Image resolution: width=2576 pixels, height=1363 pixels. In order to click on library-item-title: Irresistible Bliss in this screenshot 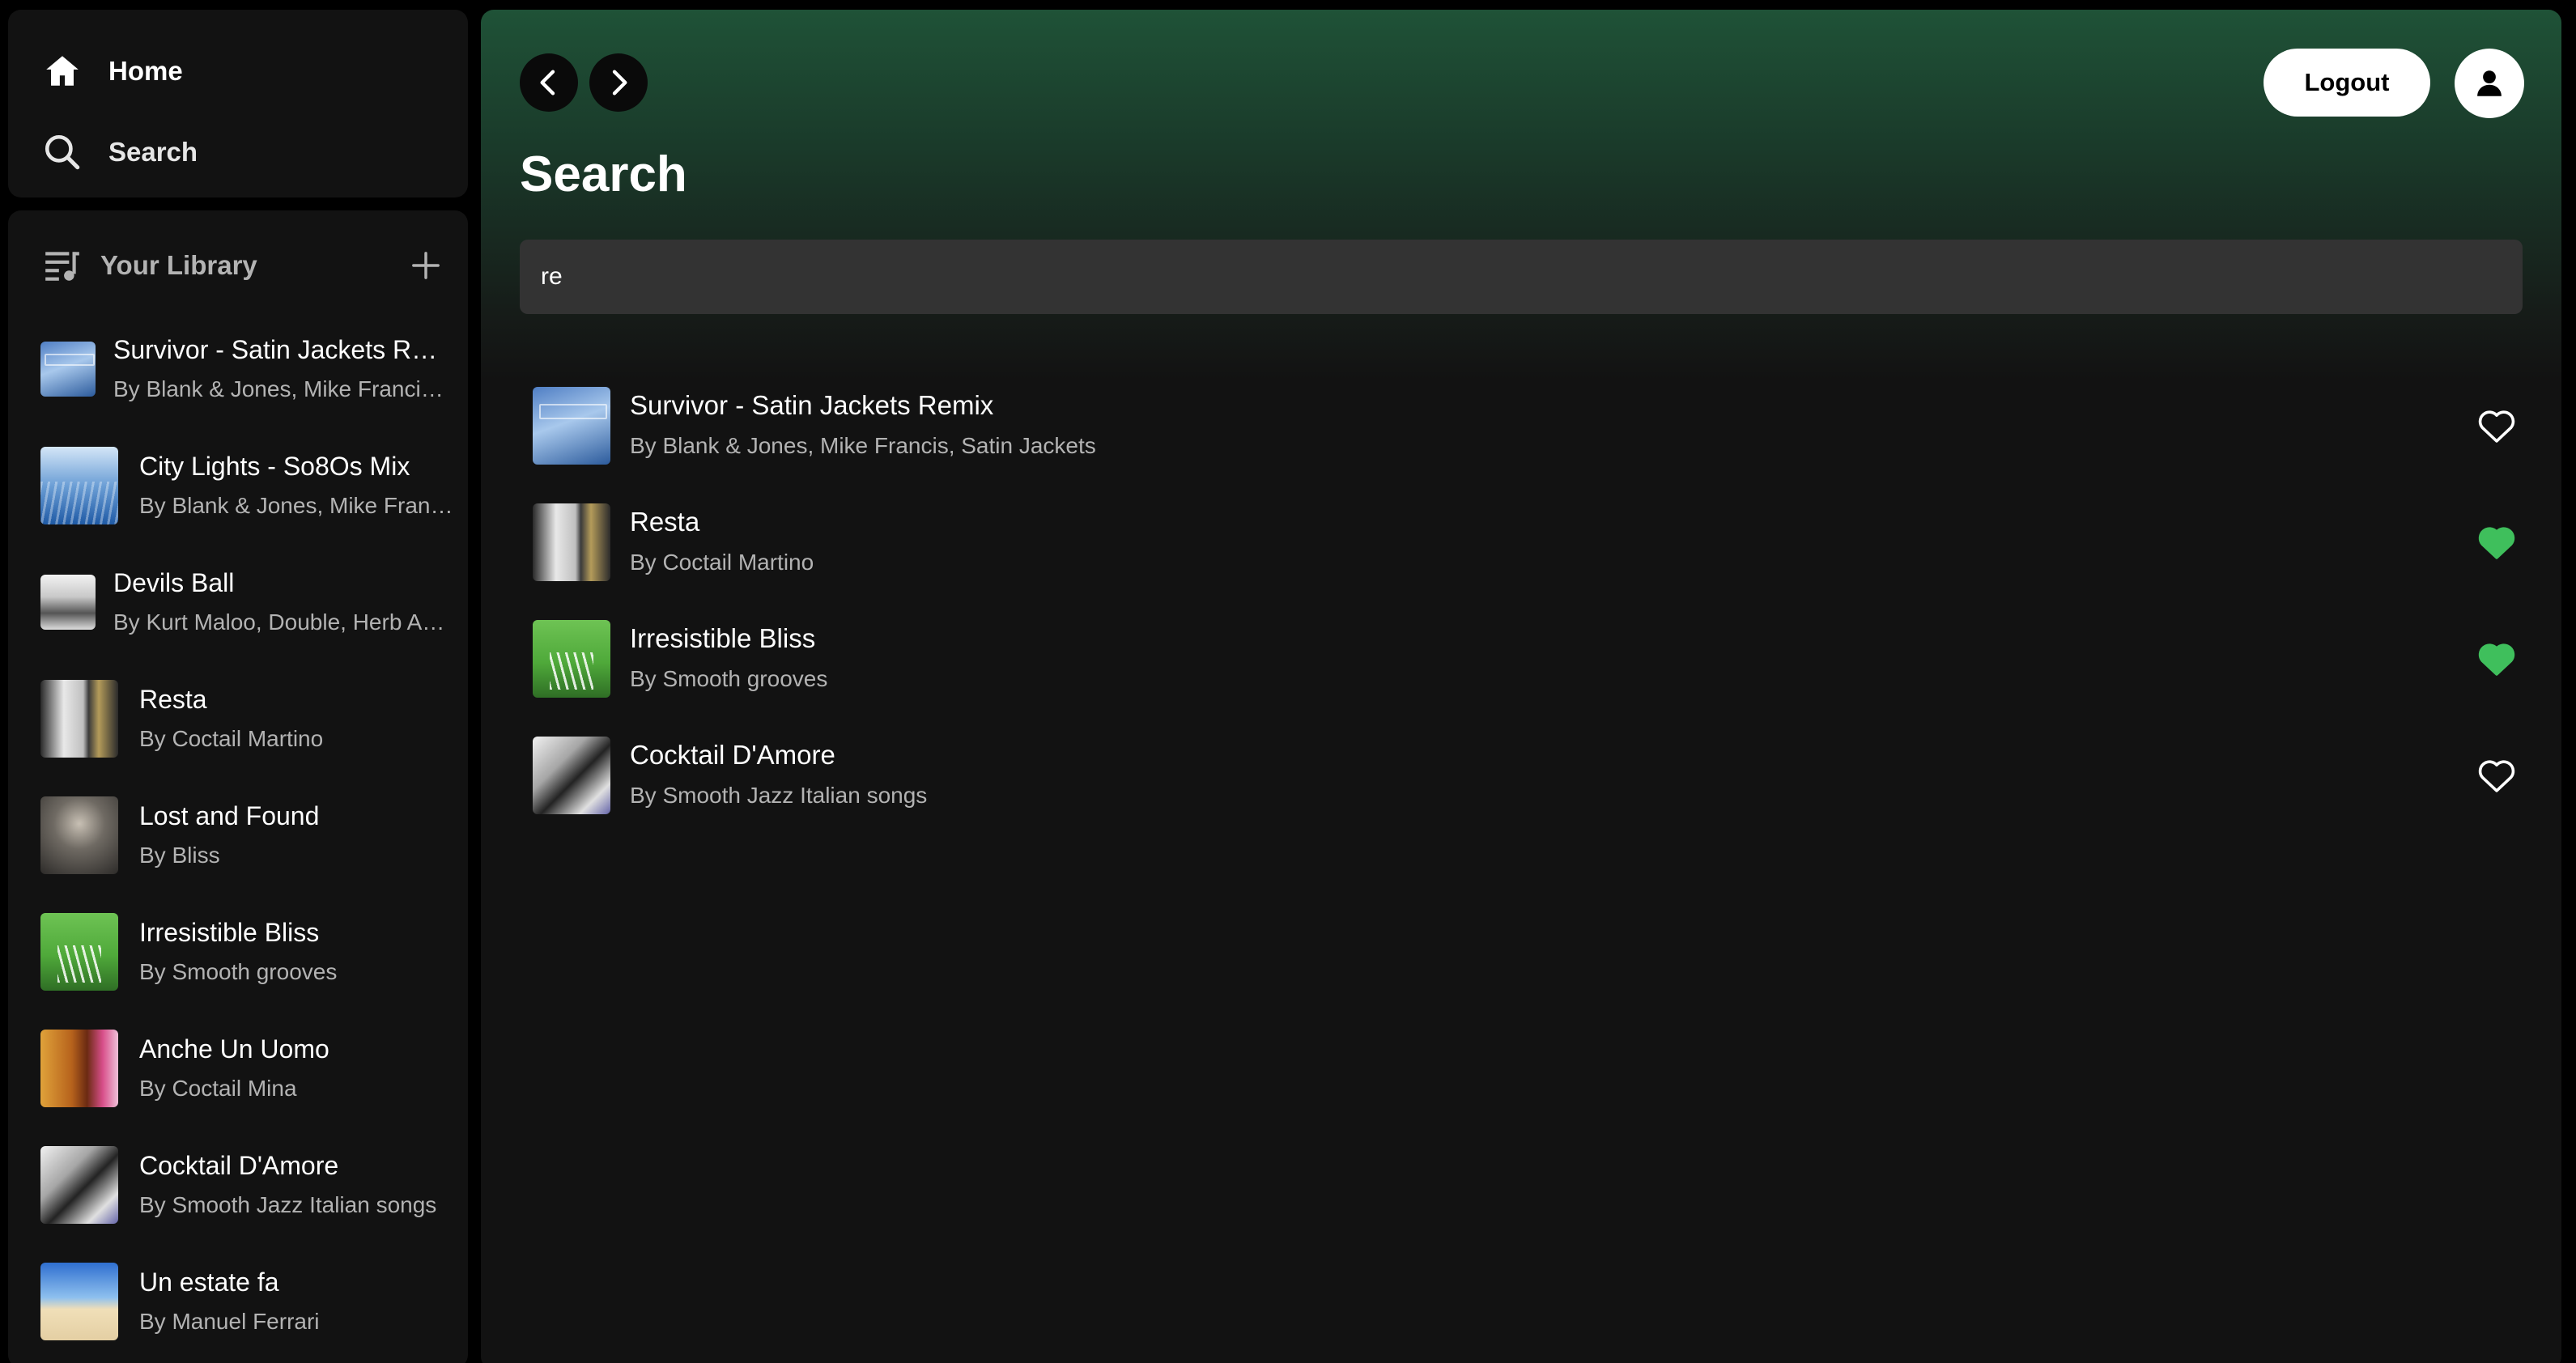, I will do `click(230, 932)`.